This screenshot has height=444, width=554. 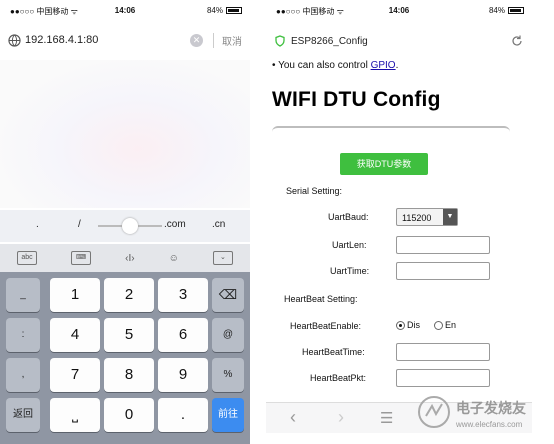 I want to click on dotcom-key: .com, so click(x=175, y=224).